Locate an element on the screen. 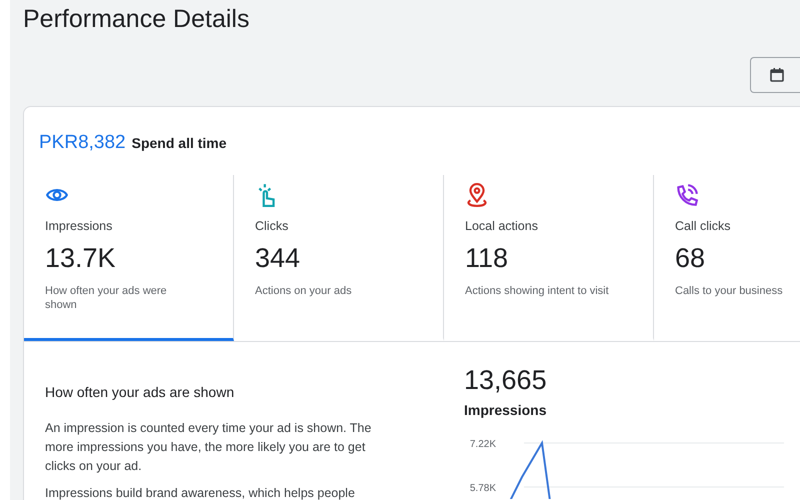  description-paragraph: An impression is counted every time your ad is shown. The more impressions you have, the more likely you are to get clicks on your ad. is located at coordinates (208, 447).